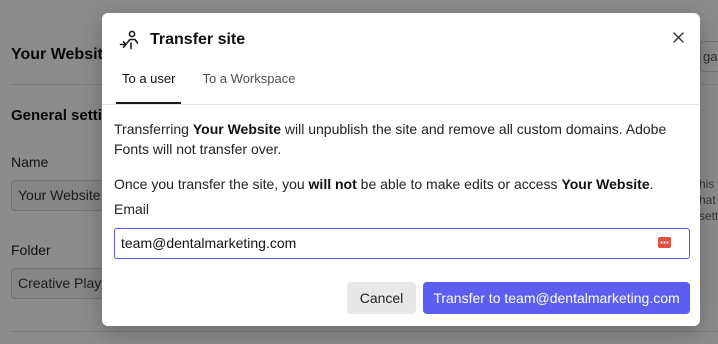 The image size is (718, 344). I want to click on tab-to-a-user: To a user, so click(149, 88).